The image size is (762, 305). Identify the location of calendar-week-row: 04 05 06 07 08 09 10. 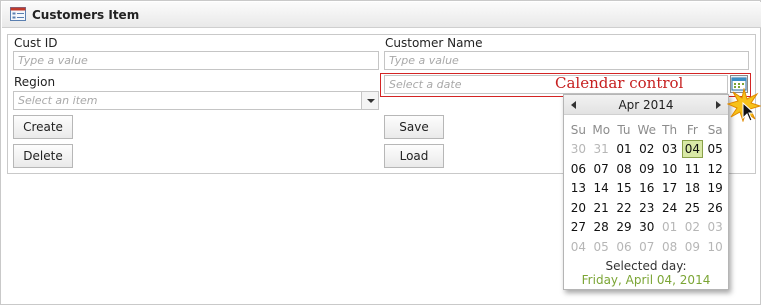
(647, 247).